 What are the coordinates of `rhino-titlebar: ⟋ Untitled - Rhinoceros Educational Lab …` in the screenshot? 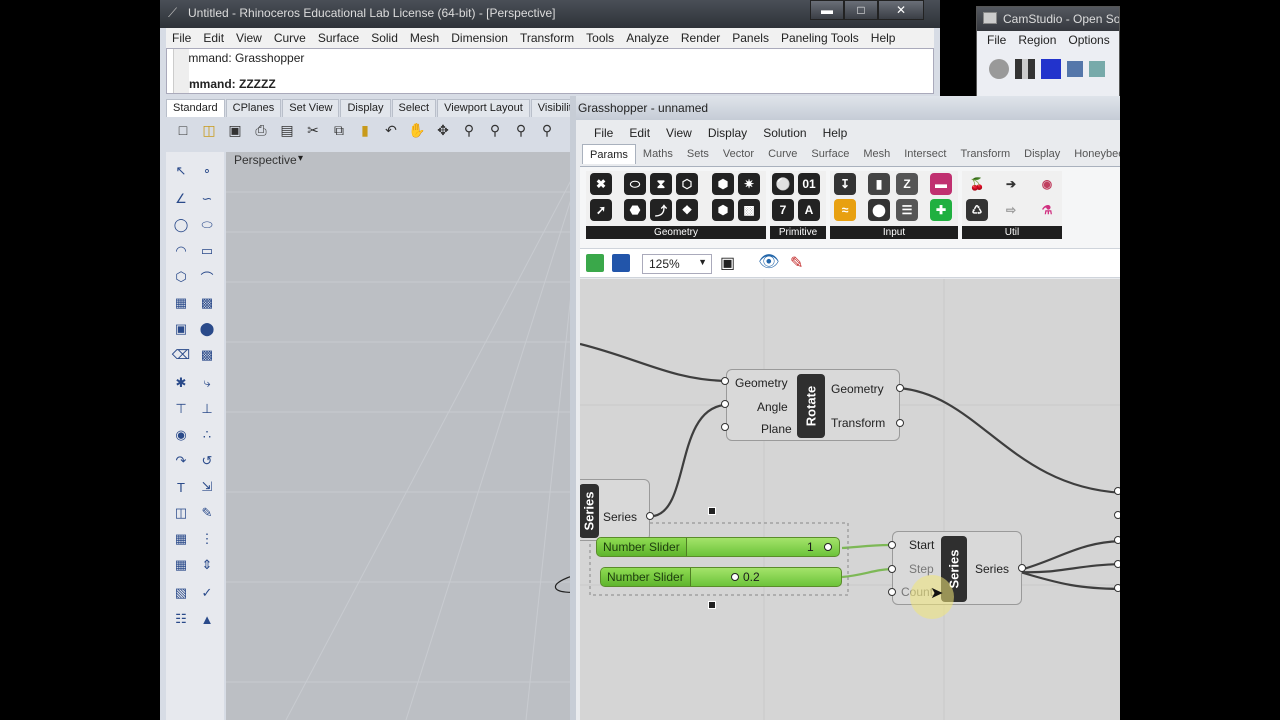 It's located at (550, 14).